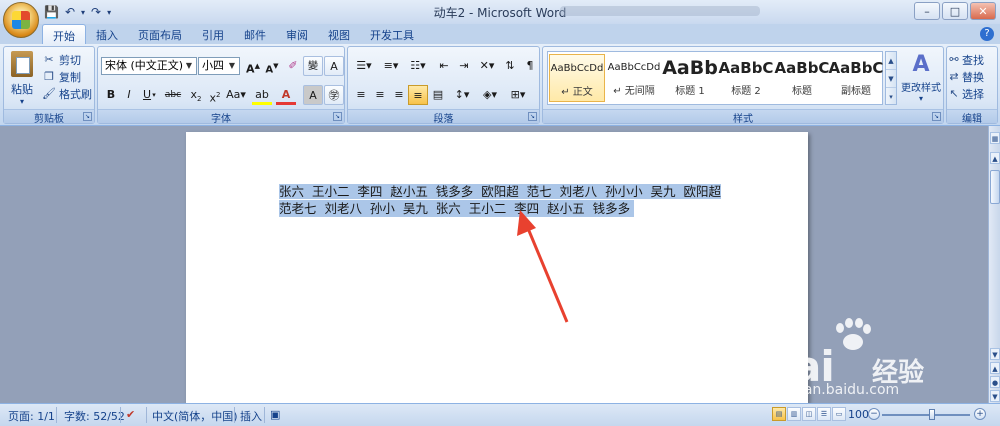 The width and height of the screenshot is (1000, 426). What do you see at coordinates (995, 396) in the screenshot?
I see `next-page-icon: ▼` at bounding box center [995, 396].